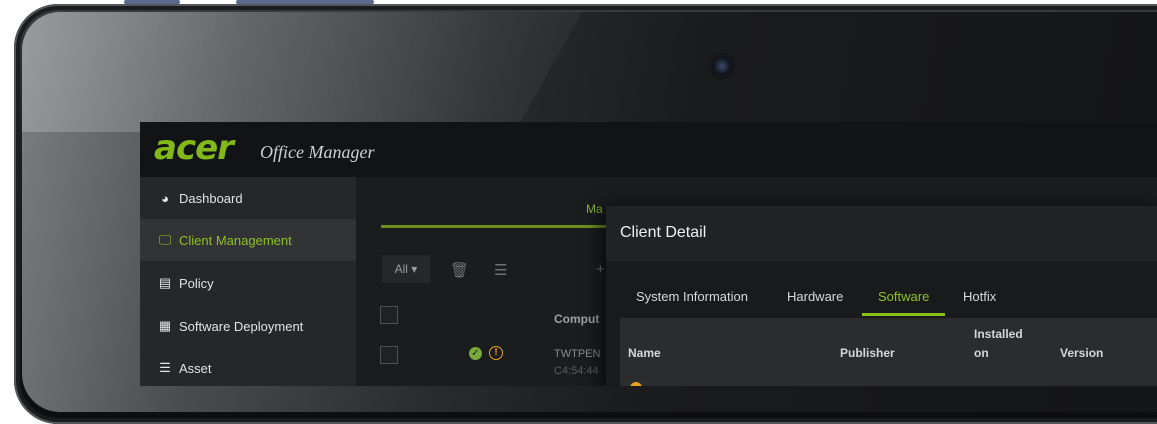 This screenshot has width=1157, height=424. What do you see at coordinates (1081, 353) in the screenshot?
I see `column-version: Version` at bounding box center [1081, 353].